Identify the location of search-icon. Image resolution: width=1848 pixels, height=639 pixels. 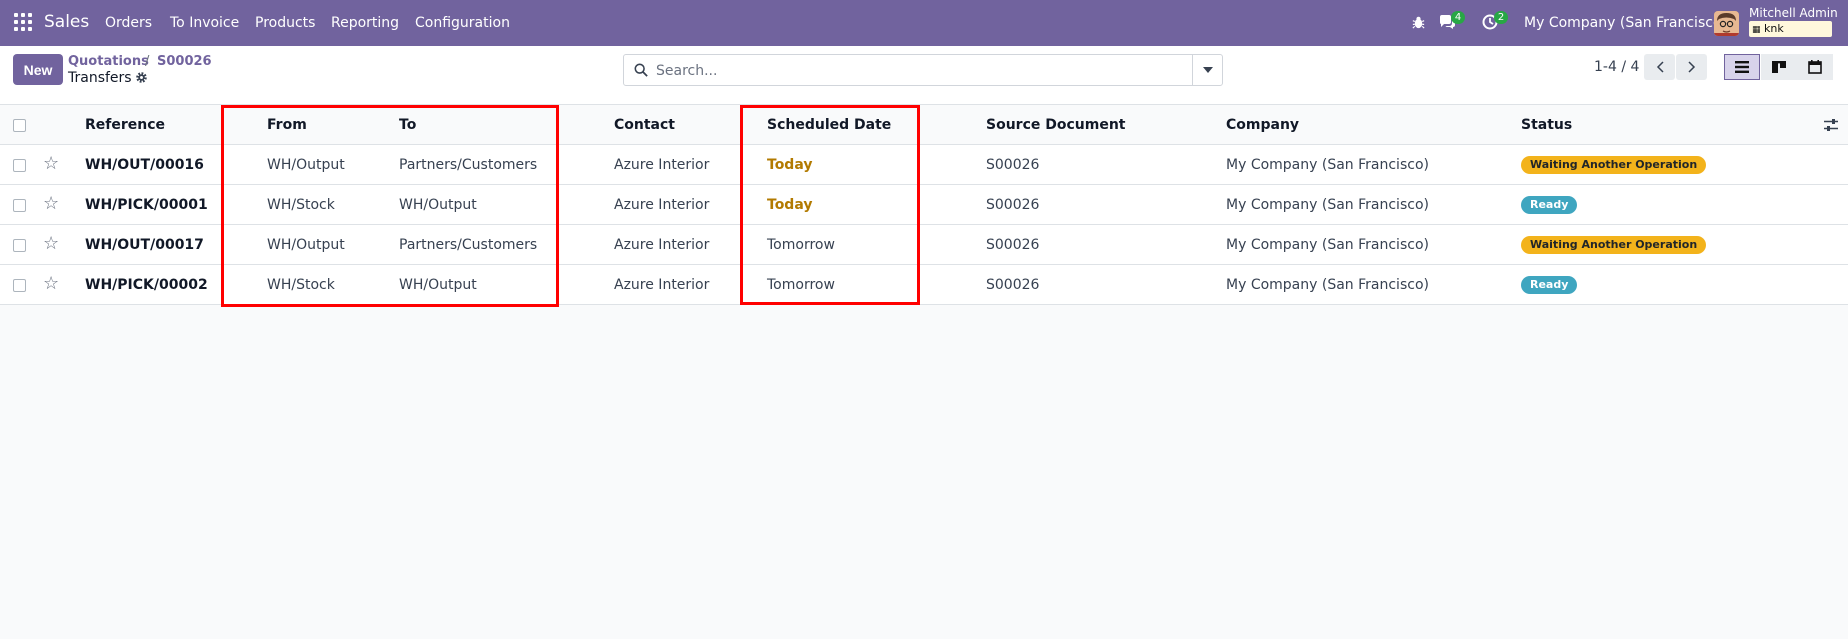
(641, 70).